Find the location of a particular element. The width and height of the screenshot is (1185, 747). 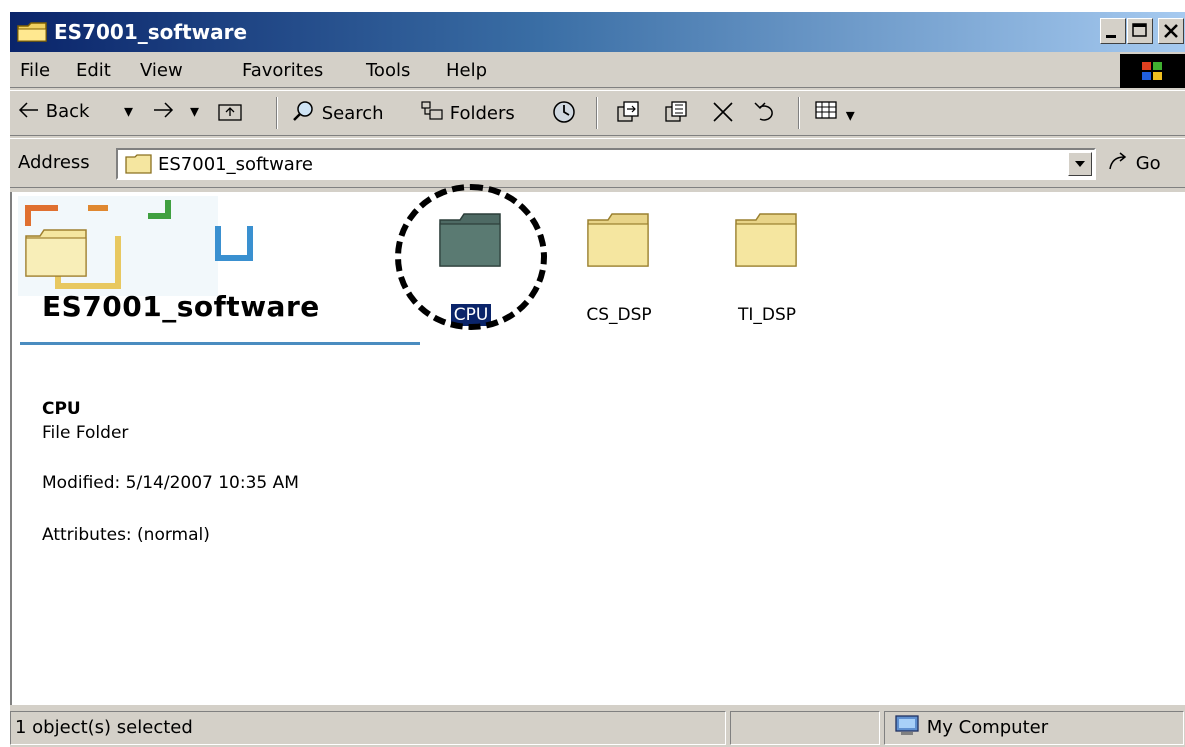

forward-dropdown: ▾ is located at coordinates (194, 112).